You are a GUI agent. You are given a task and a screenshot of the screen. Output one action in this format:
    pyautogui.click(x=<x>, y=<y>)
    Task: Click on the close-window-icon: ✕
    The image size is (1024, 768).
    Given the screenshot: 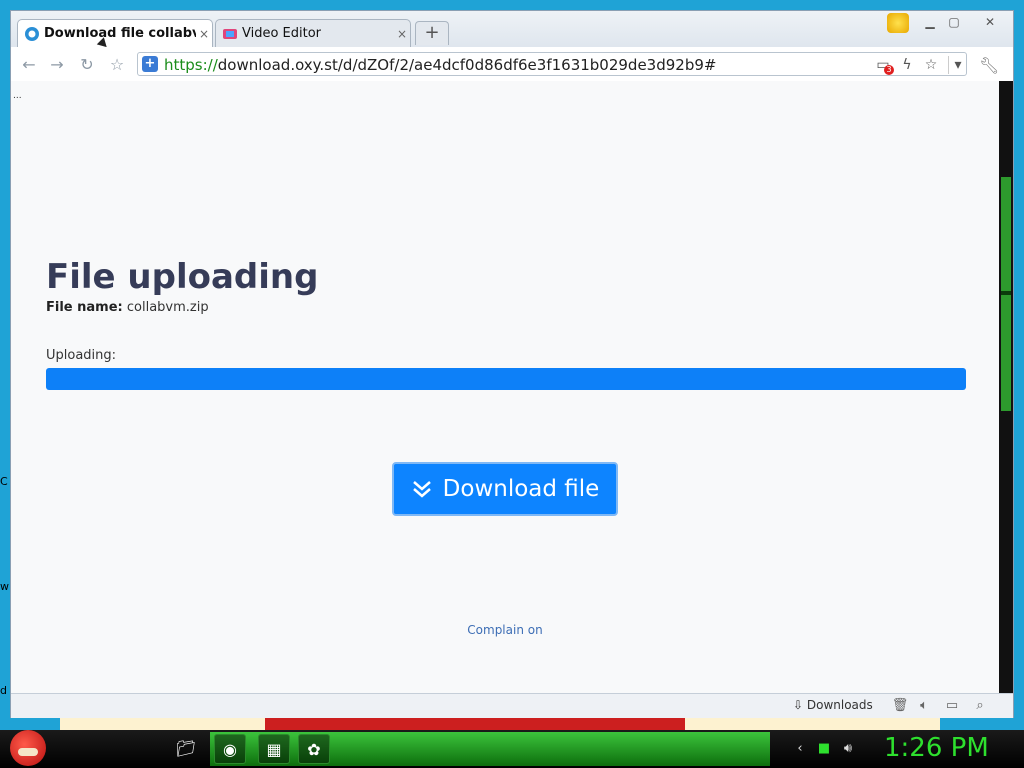 What is the action you would take?
    pyautogui.click(x=990, y=22)
    